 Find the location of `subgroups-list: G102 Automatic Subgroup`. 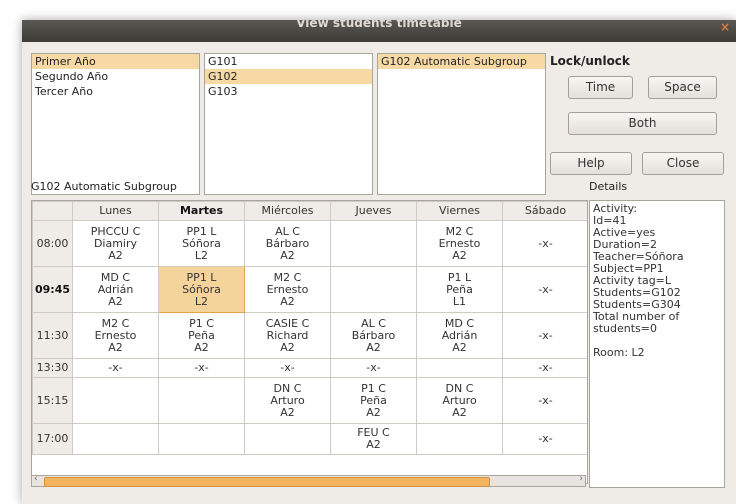

subgroups-list: G102 Automatic Subgroup is located at coordinates (461, 124).